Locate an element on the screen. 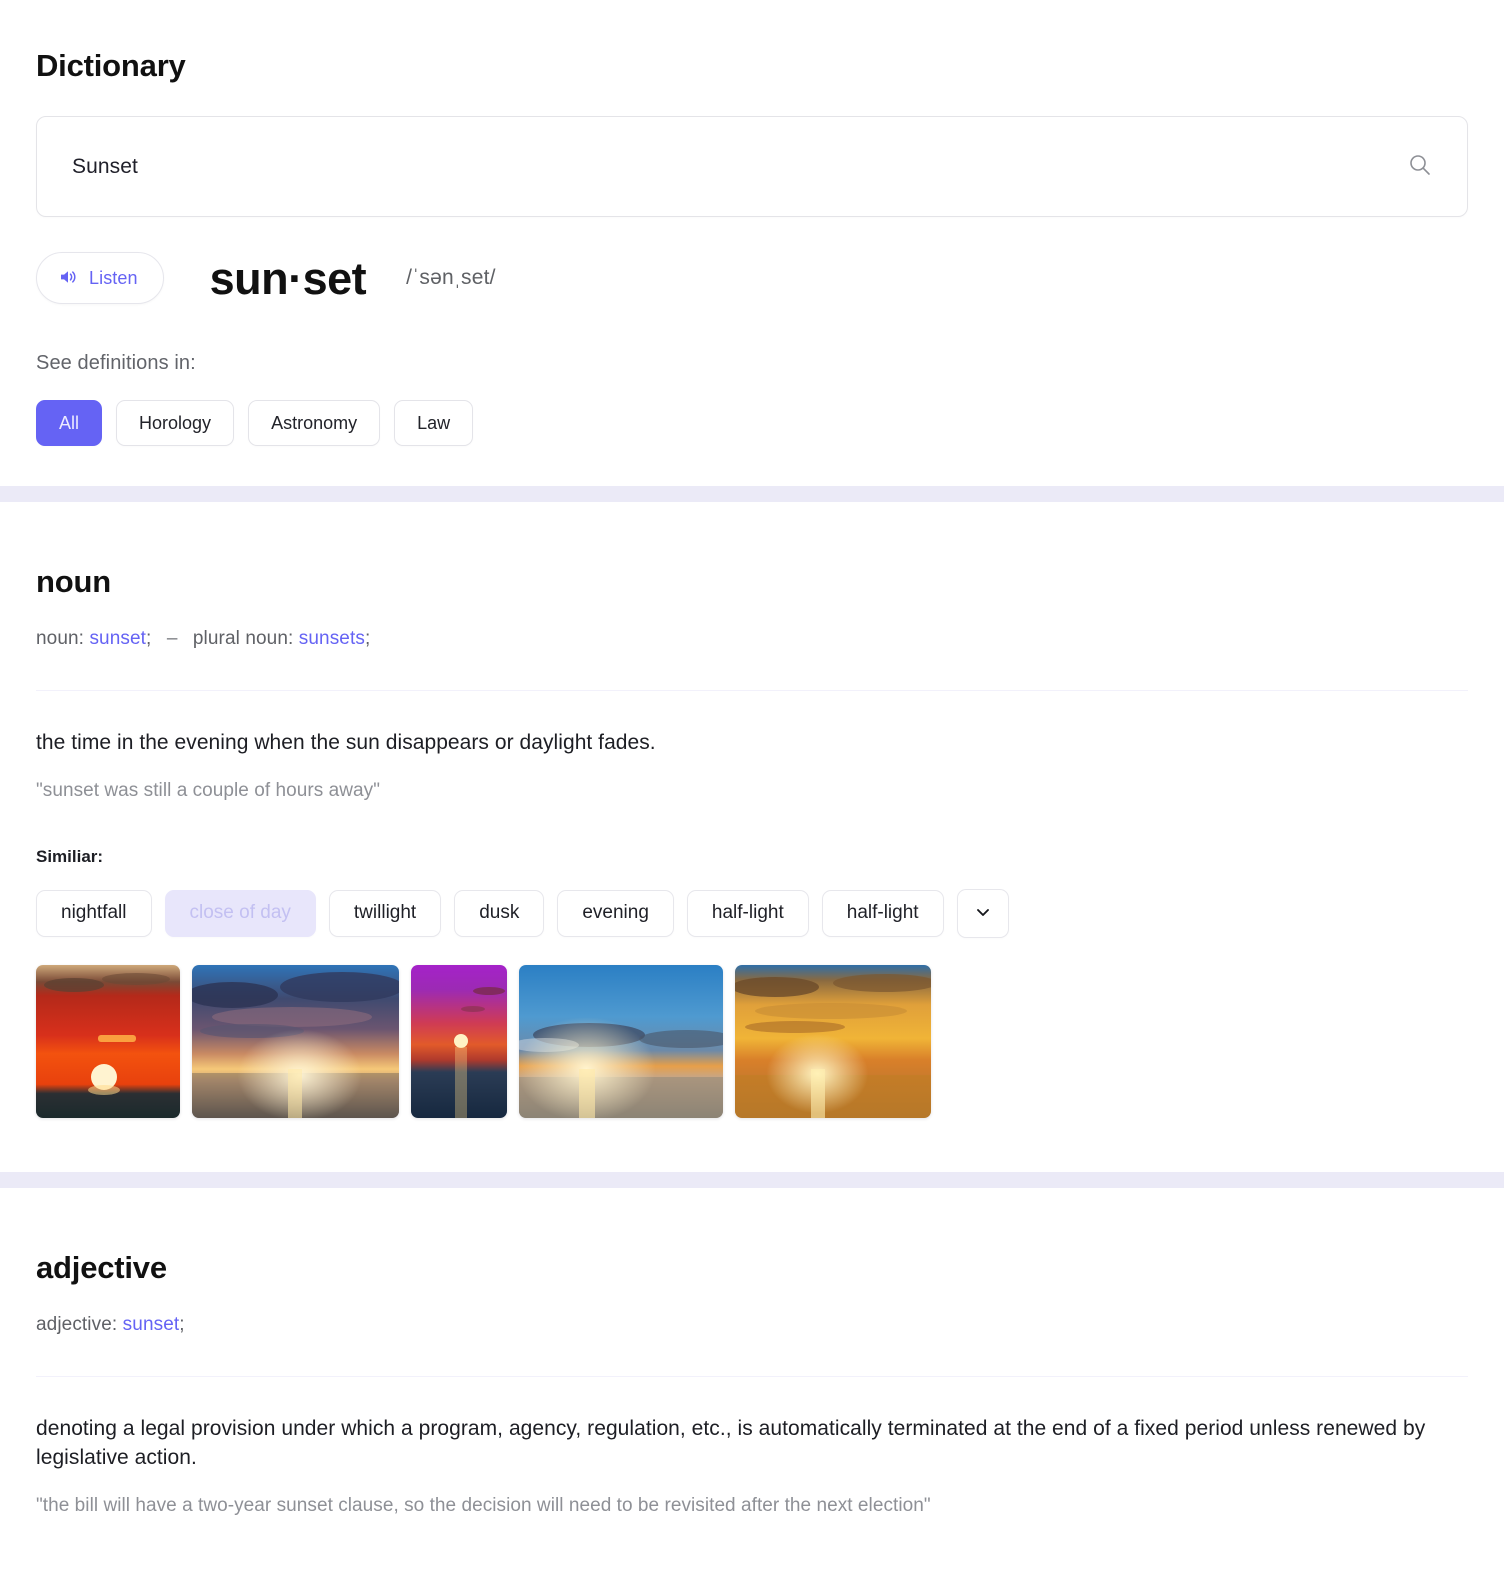  sunset-thumb-sunrays-sea is located at coordinates (621, 1041).